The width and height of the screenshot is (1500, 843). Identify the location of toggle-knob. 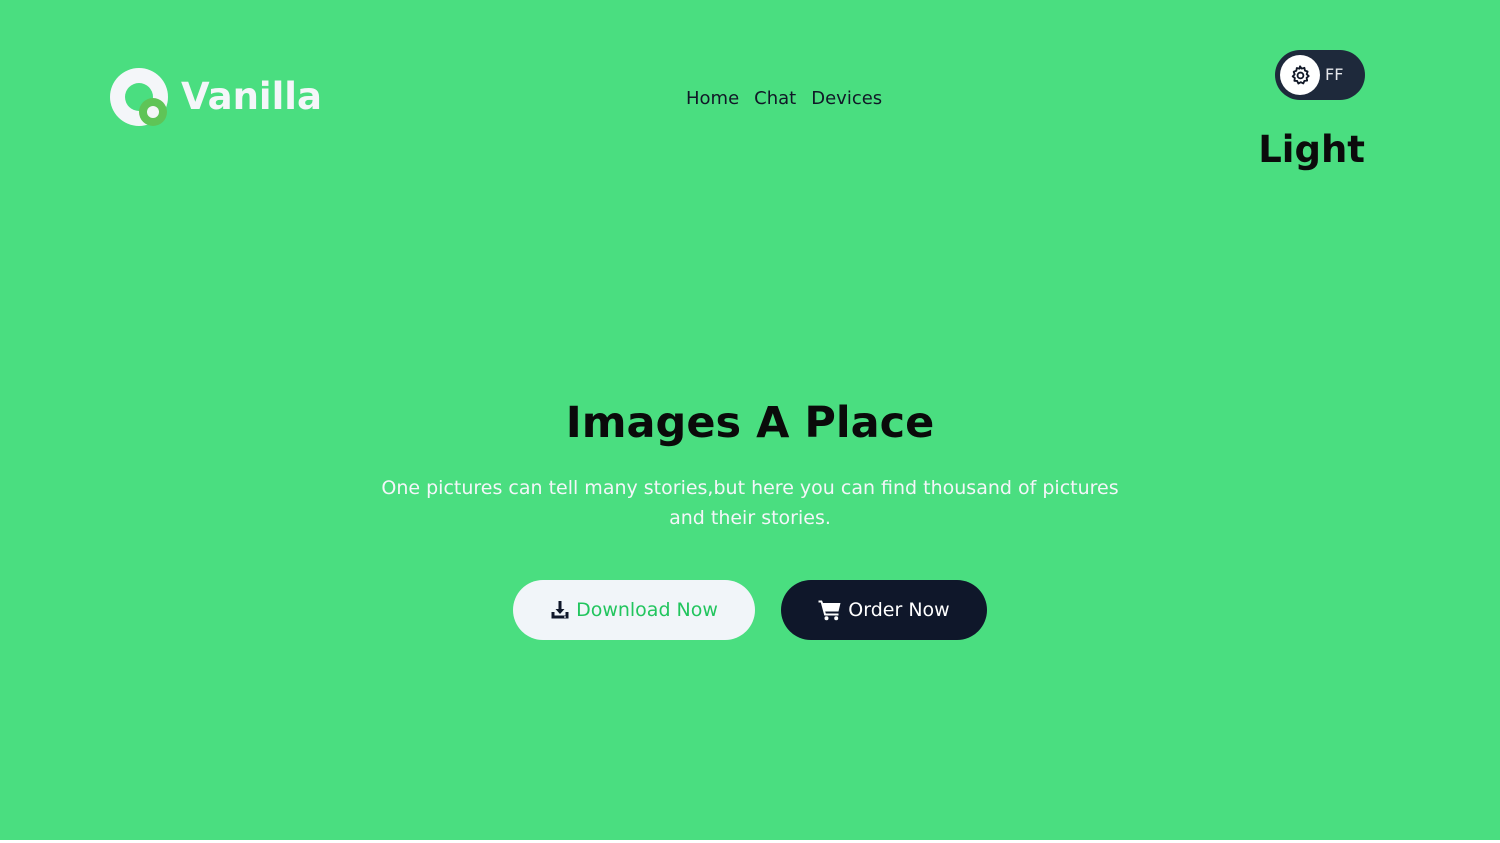
(1300, 75).